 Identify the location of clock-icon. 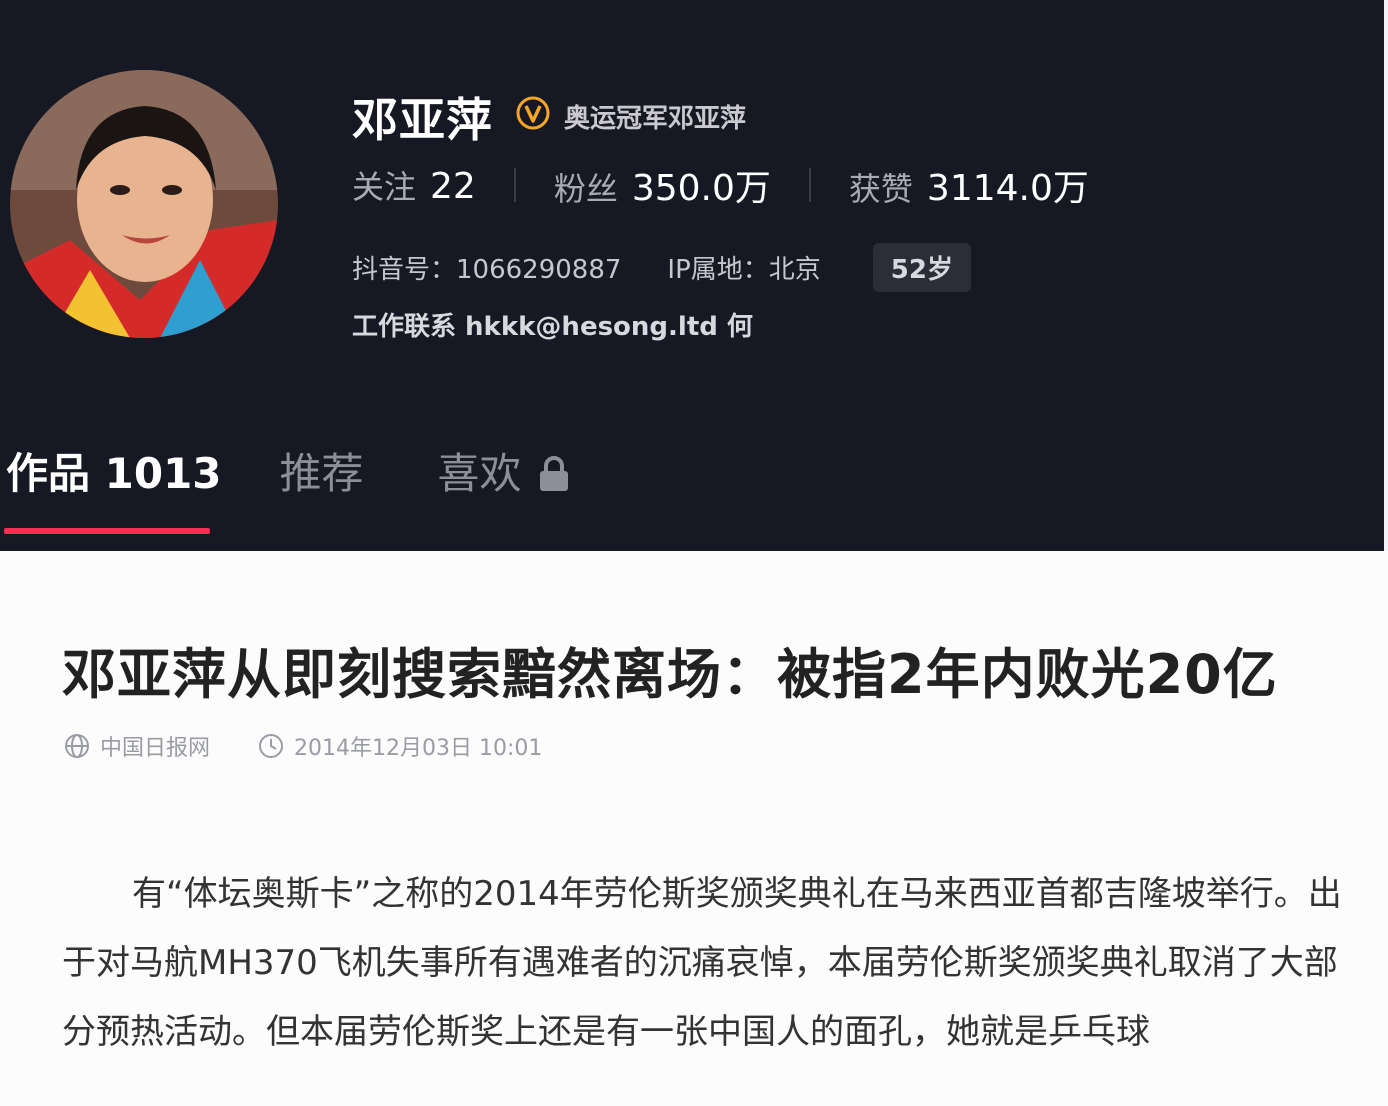
(271, 746).